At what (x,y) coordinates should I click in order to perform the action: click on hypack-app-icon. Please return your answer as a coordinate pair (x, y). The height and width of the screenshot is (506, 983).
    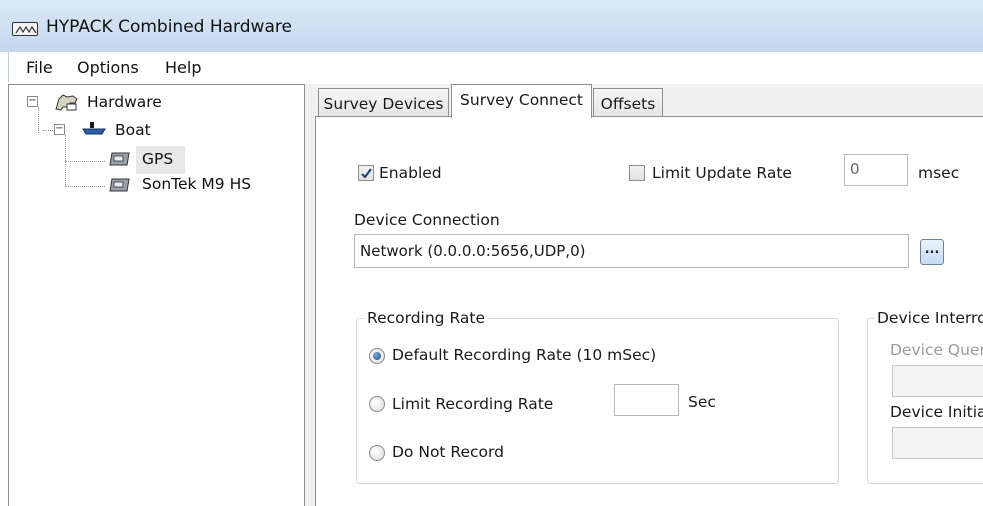
    Looking at the image, I should click on (25, 29).